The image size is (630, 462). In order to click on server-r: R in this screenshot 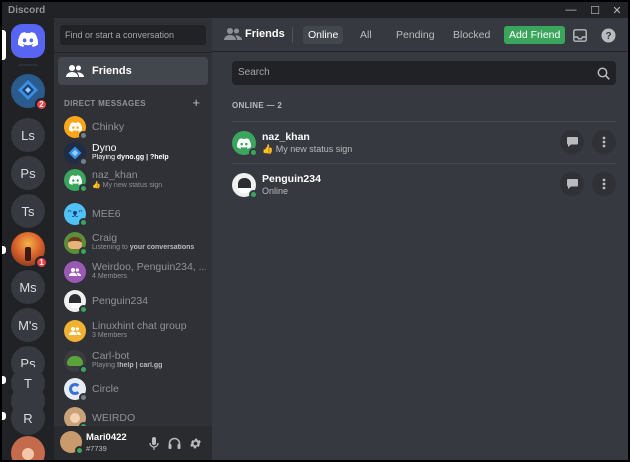, I will do `click(28, 418)`.